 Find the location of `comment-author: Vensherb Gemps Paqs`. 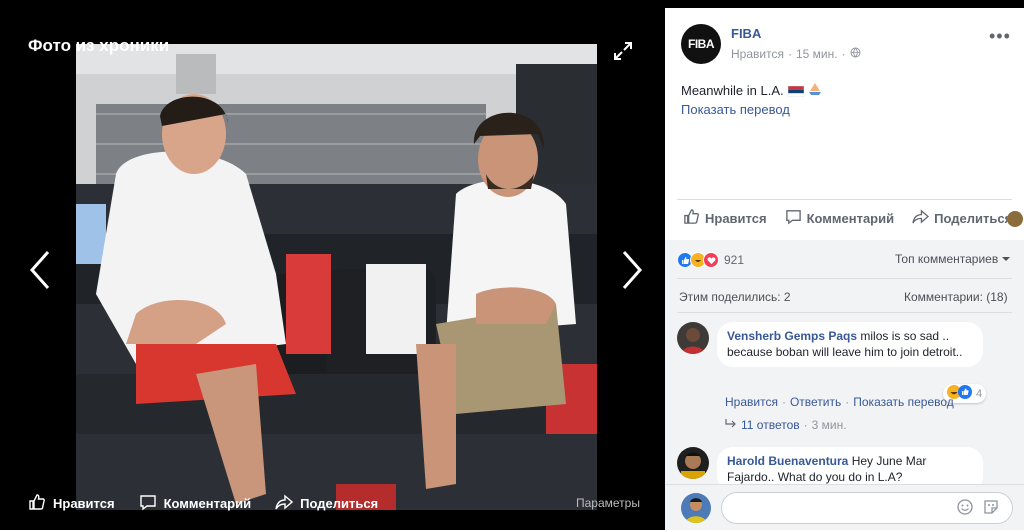

comment-author: Vensherb Gemps Paqs is located at coordinates (792, 336).